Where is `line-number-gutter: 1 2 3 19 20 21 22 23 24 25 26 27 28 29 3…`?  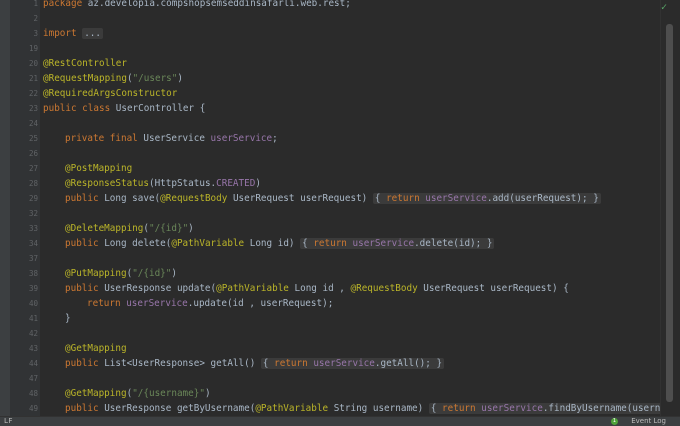
line-number-gutter: 1 2 3 19 20 21 22 23 24 25 26 27 28 29 3… is located at coordinates (25, 208).